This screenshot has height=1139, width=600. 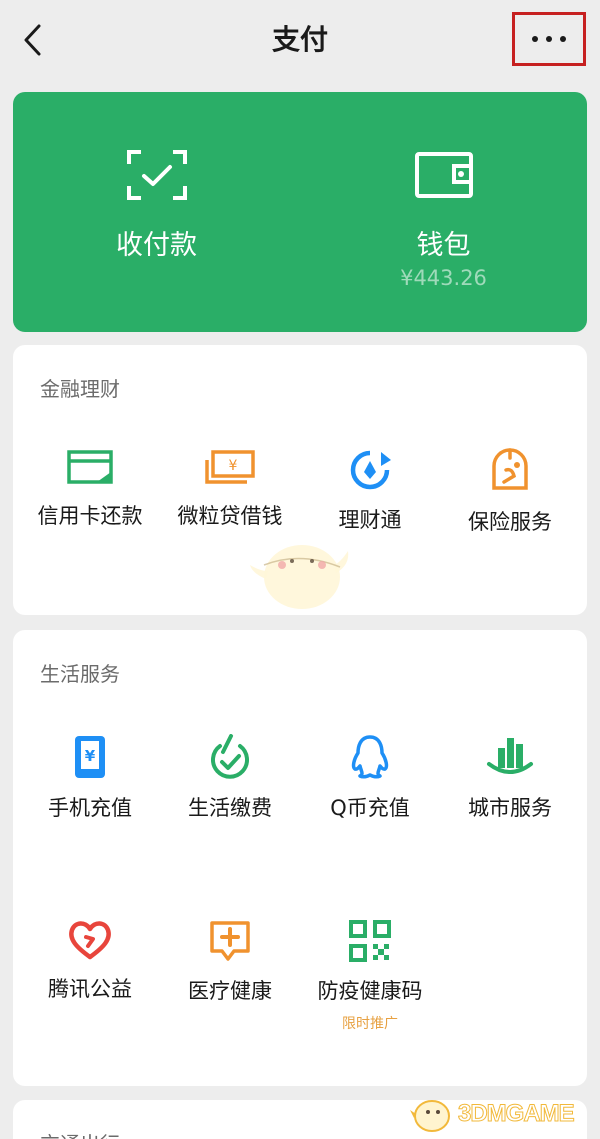 What do you see at coordinates (156, 212) in the screenshot?
I see `collect-pay-button: 收付款` at bounding box center [156, 212].